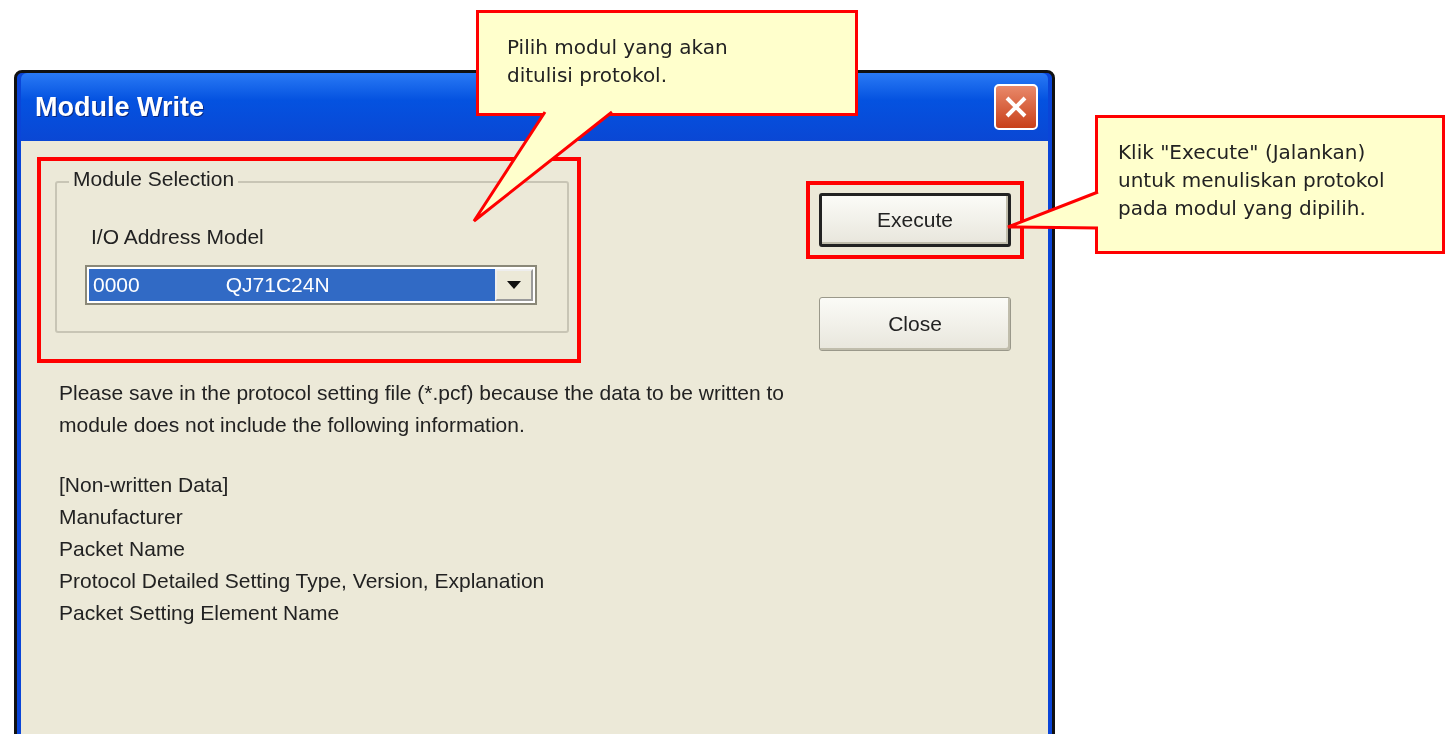 The image size is (1445, 734). I want to click on info-line: Protocol Detailed Setting Type, Version, Explanation, so click(302, 581).